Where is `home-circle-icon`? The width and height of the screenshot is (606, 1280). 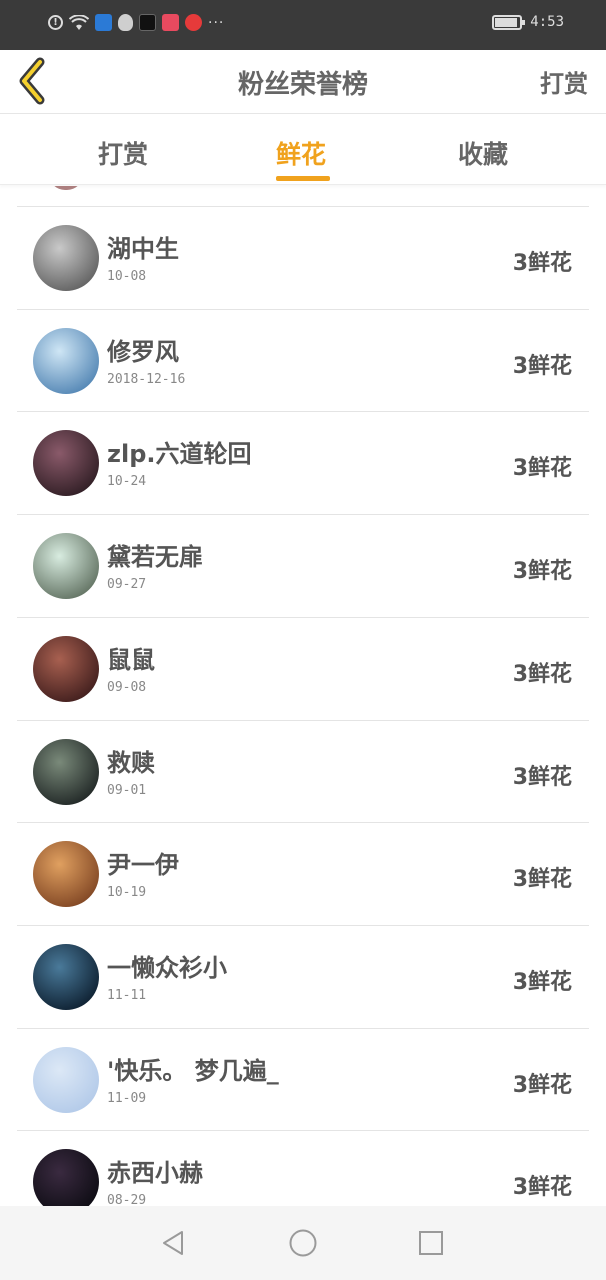
home-circle-icon is located at coordinates (303, 1243).